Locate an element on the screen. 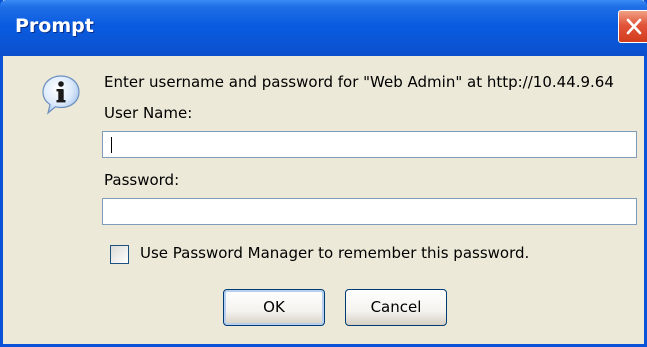 This screenshot has width=647, height=347. remember-password-checkbox is located at coordinates (119, 254).